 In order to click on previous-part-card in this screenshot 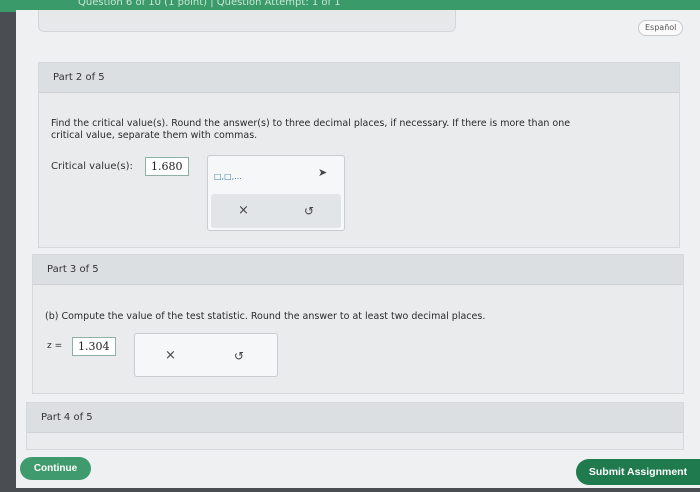, I will do `click(247, 21)`.